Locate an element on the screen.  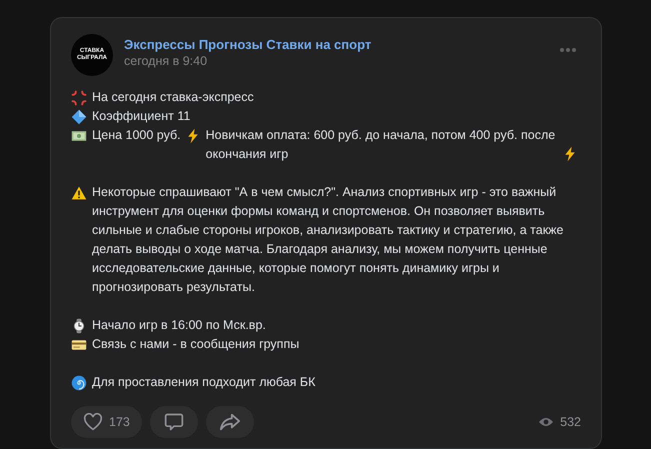
share-arrow-icon is located at coordinates (229, 422).